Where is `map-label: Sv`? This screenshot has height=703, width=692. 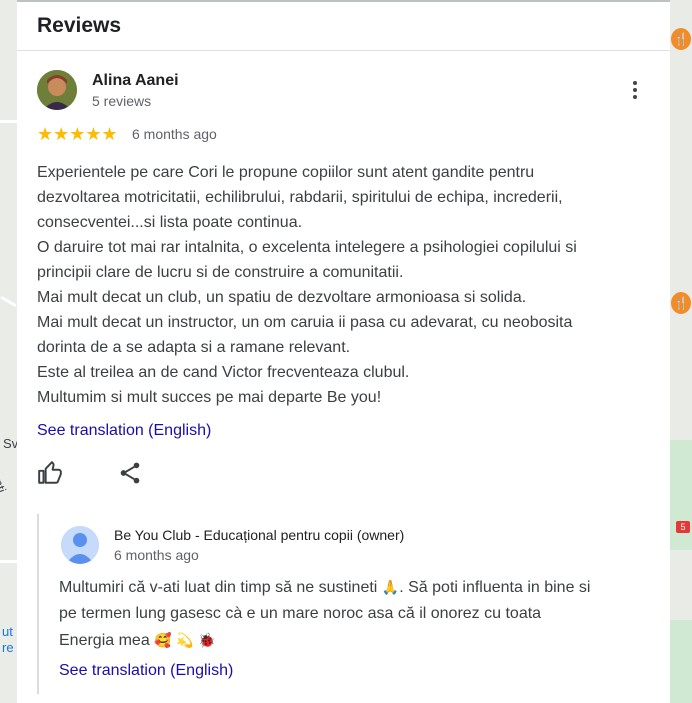 map-label: Sv is located at coordinates (11, 443).